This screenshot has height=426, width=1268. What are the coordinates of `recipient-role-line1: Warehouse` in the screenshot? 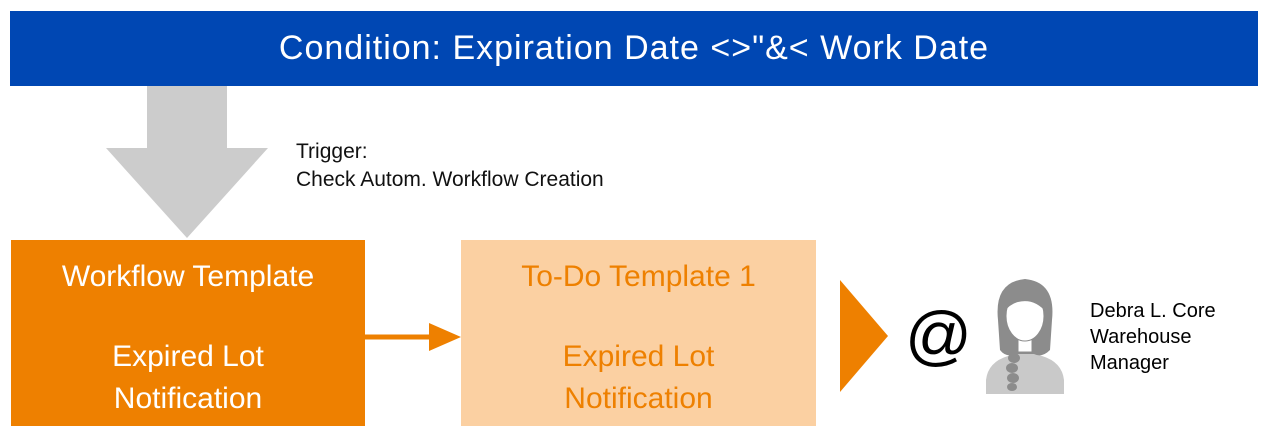 It's located at (1141, 337).